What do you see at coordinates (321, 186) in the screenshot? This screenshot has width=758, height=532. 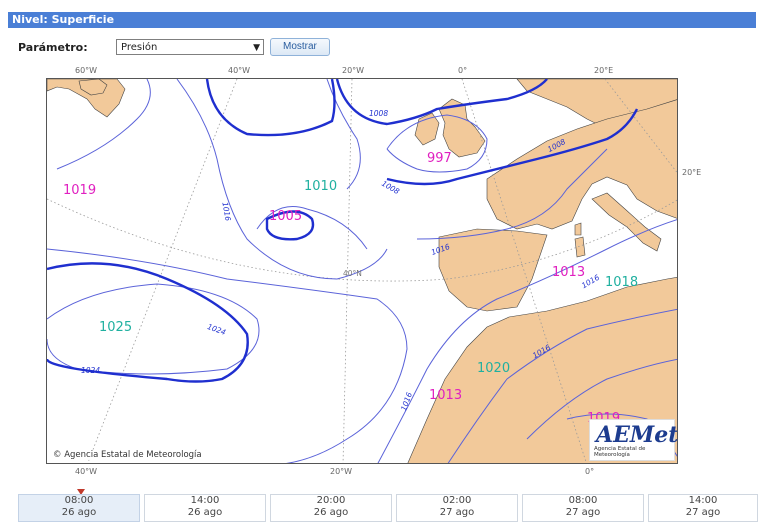 I see `pressure-center-high: 1010` at bounding box center [321, 186].